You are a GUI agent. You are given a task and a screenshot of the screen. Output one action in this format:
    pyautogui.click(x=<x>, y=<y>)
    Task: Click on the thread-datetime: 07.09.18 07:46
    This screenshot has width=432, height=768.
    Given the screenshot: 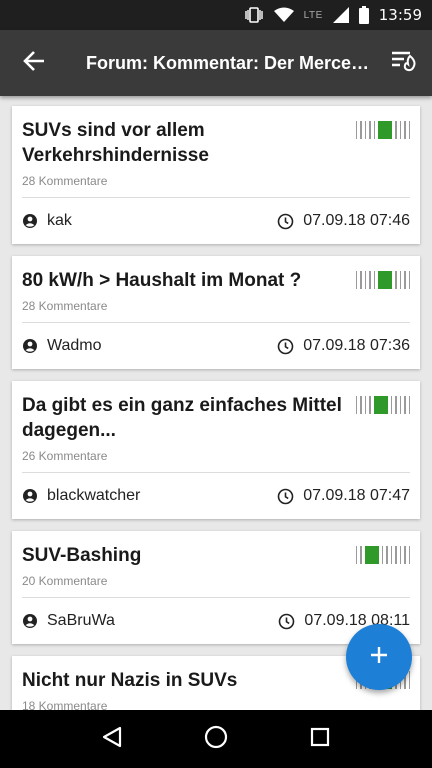 What is the action you would take?
    pyautogui.click(x=356, y=220)
    